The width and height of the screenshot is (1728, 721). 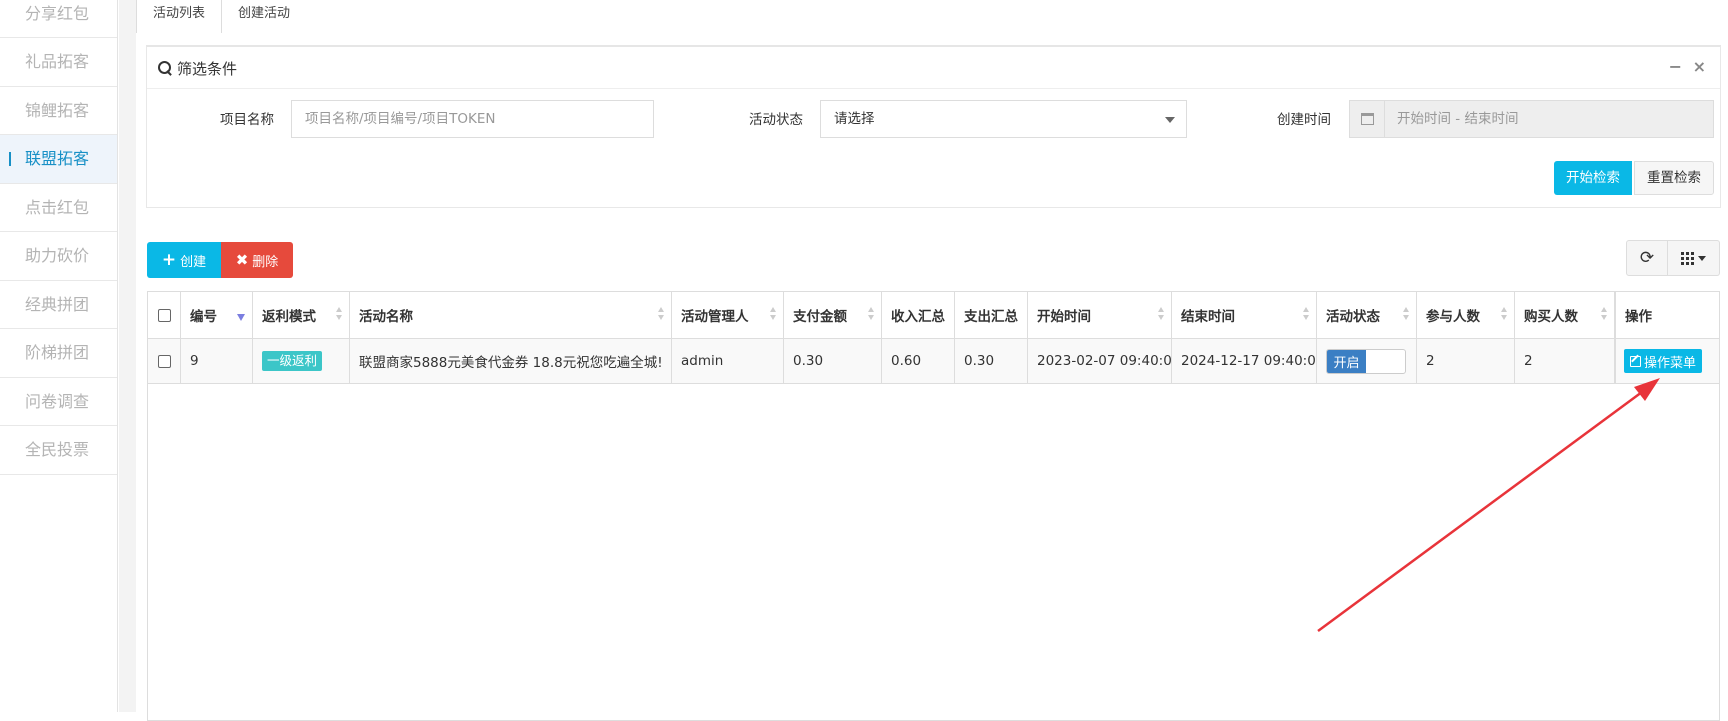 I want to click on created-time-range: 开始时间 - 结束时间, so click(x=1531, y=119).